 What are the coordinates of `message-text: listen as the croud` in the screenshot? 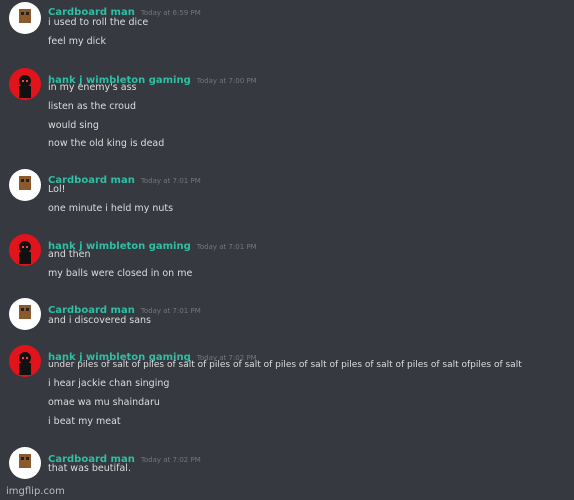 It's located at (92, 106).